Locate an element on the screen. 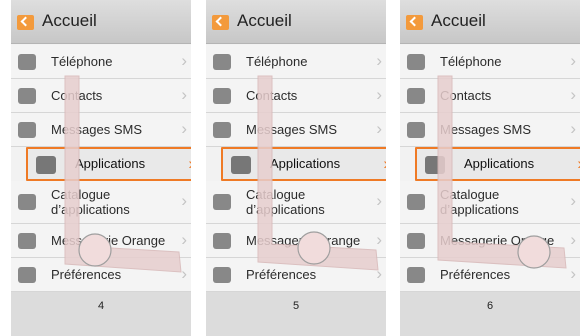  step-number: 5 is located at coordinates (296, 306).